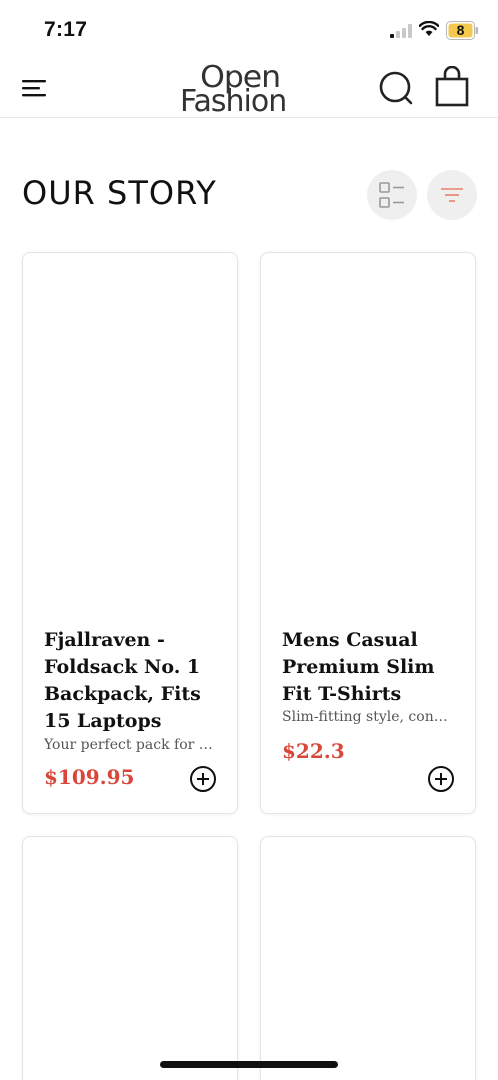 The width and height of the screenshot is (498, 1080). Describe the element at coordinates (358, 667) in the screenshot. I see `product-title: Mens Casual Premium Slim Fit T-Shirts` at that location.